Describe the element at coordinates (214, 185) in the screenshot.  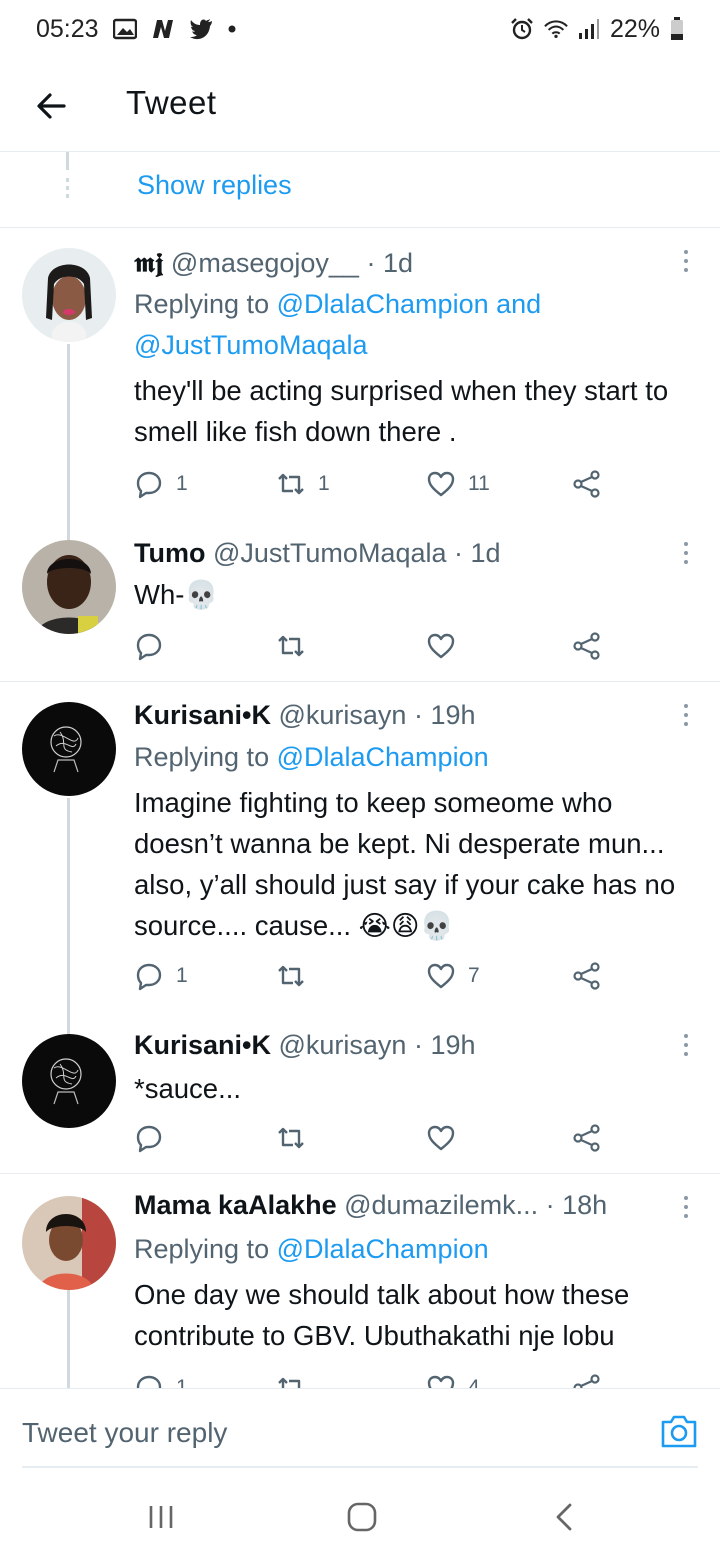
I see `show-replies-link: Show replies` at that location.